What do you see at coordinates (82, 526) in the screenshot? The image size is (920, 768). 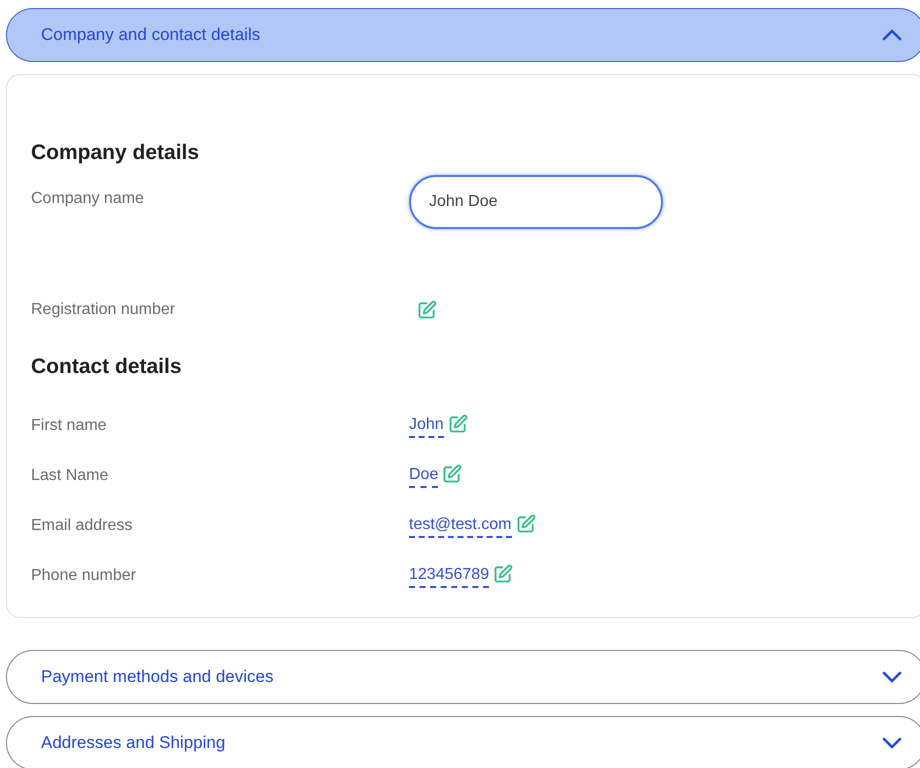 I see `field-label: Email address` at bounding box center [82, 526].